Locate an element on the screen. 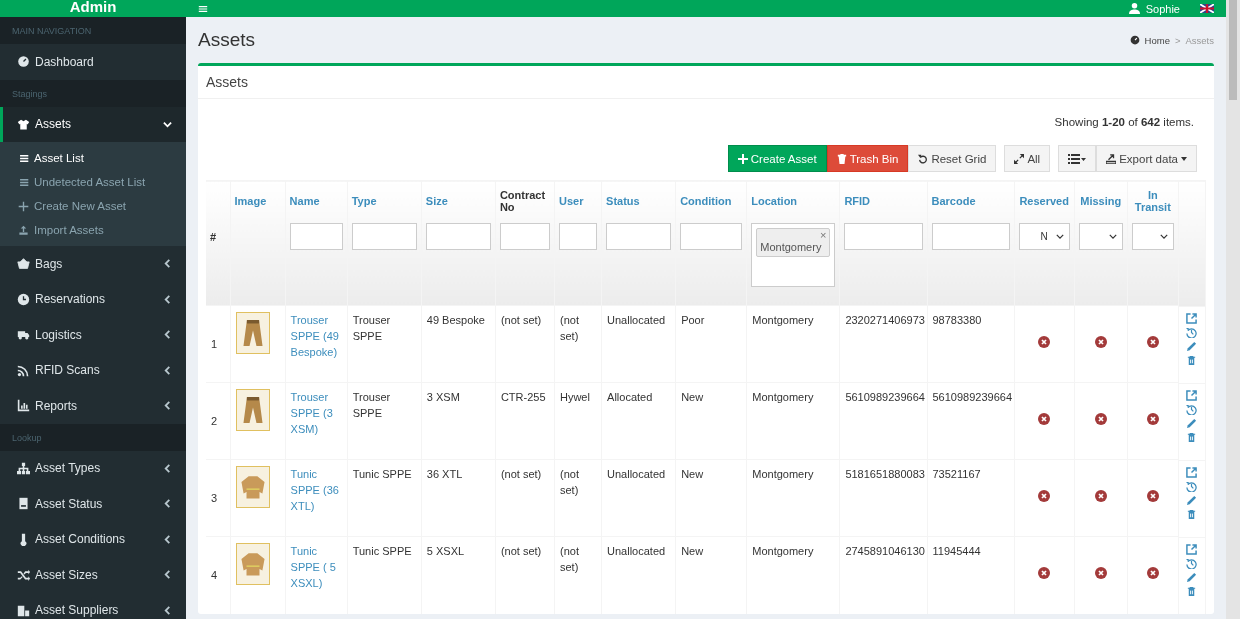  table-cell: 2320271406973 is located at coordinates (883, 344).